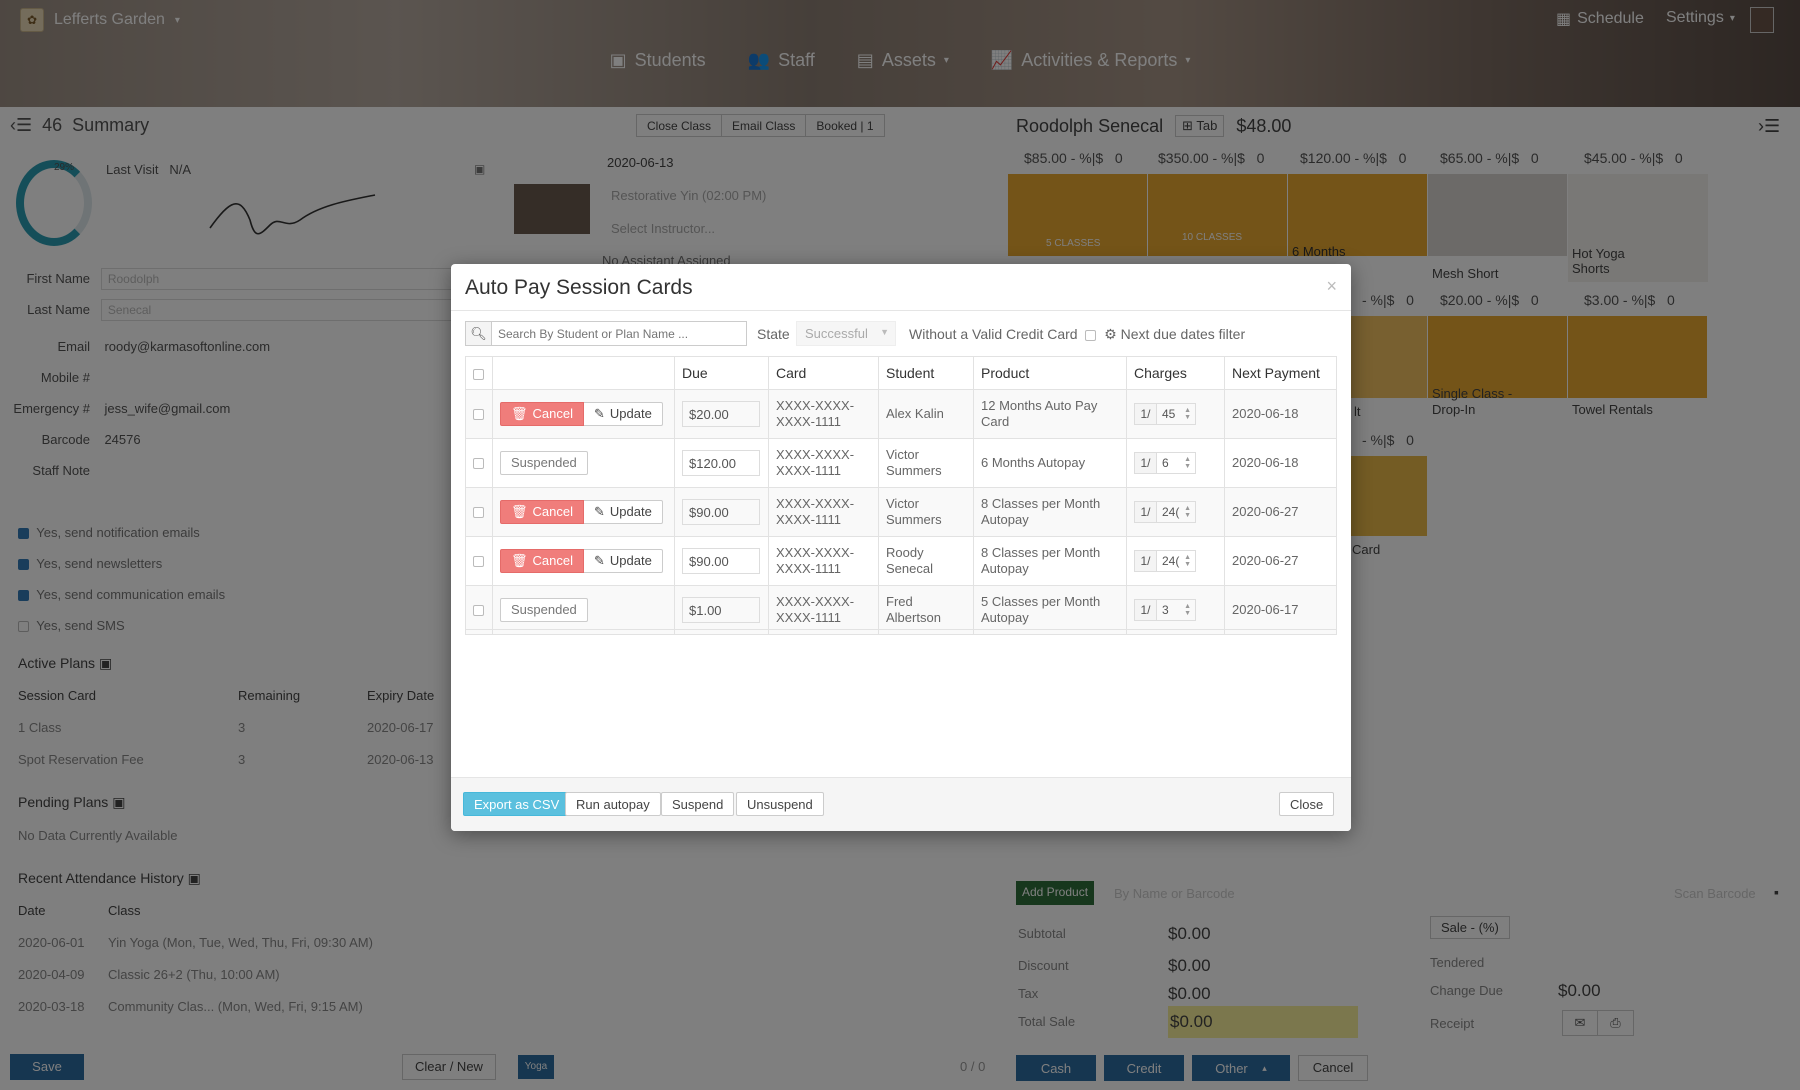 This screenshot has width=1800, height=1090. I want to click on search-box: 🔍︎, so click(606, 333).